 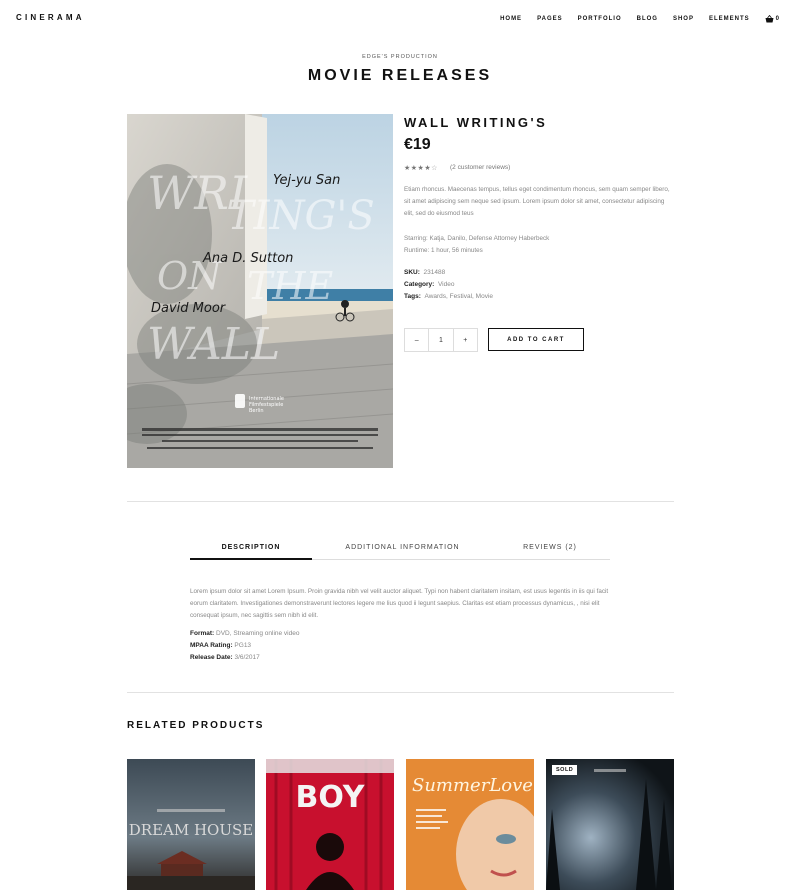 What do you see at coordinates (400, 75) in the screenshot?
I see `page-title: MOVIE RELEASES` at bounding box center [400, 75].